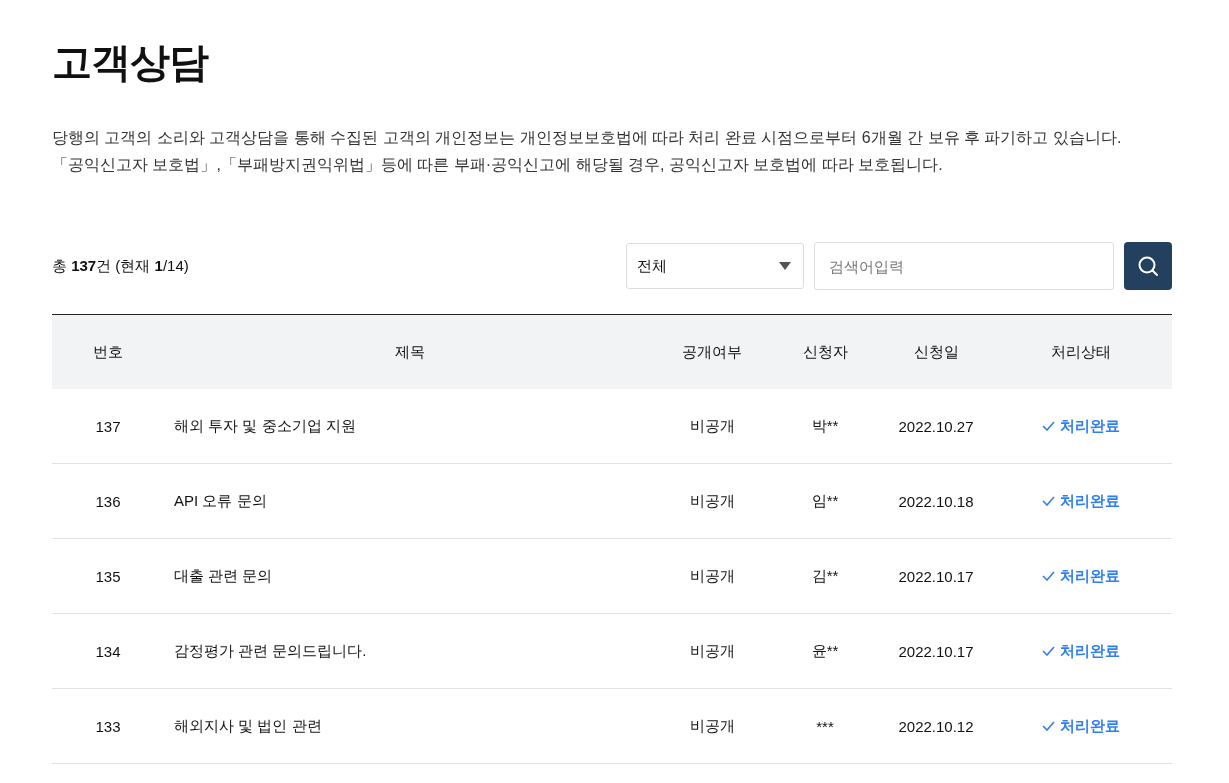  I want to click on column-header: 신청일, so click(936, 351).